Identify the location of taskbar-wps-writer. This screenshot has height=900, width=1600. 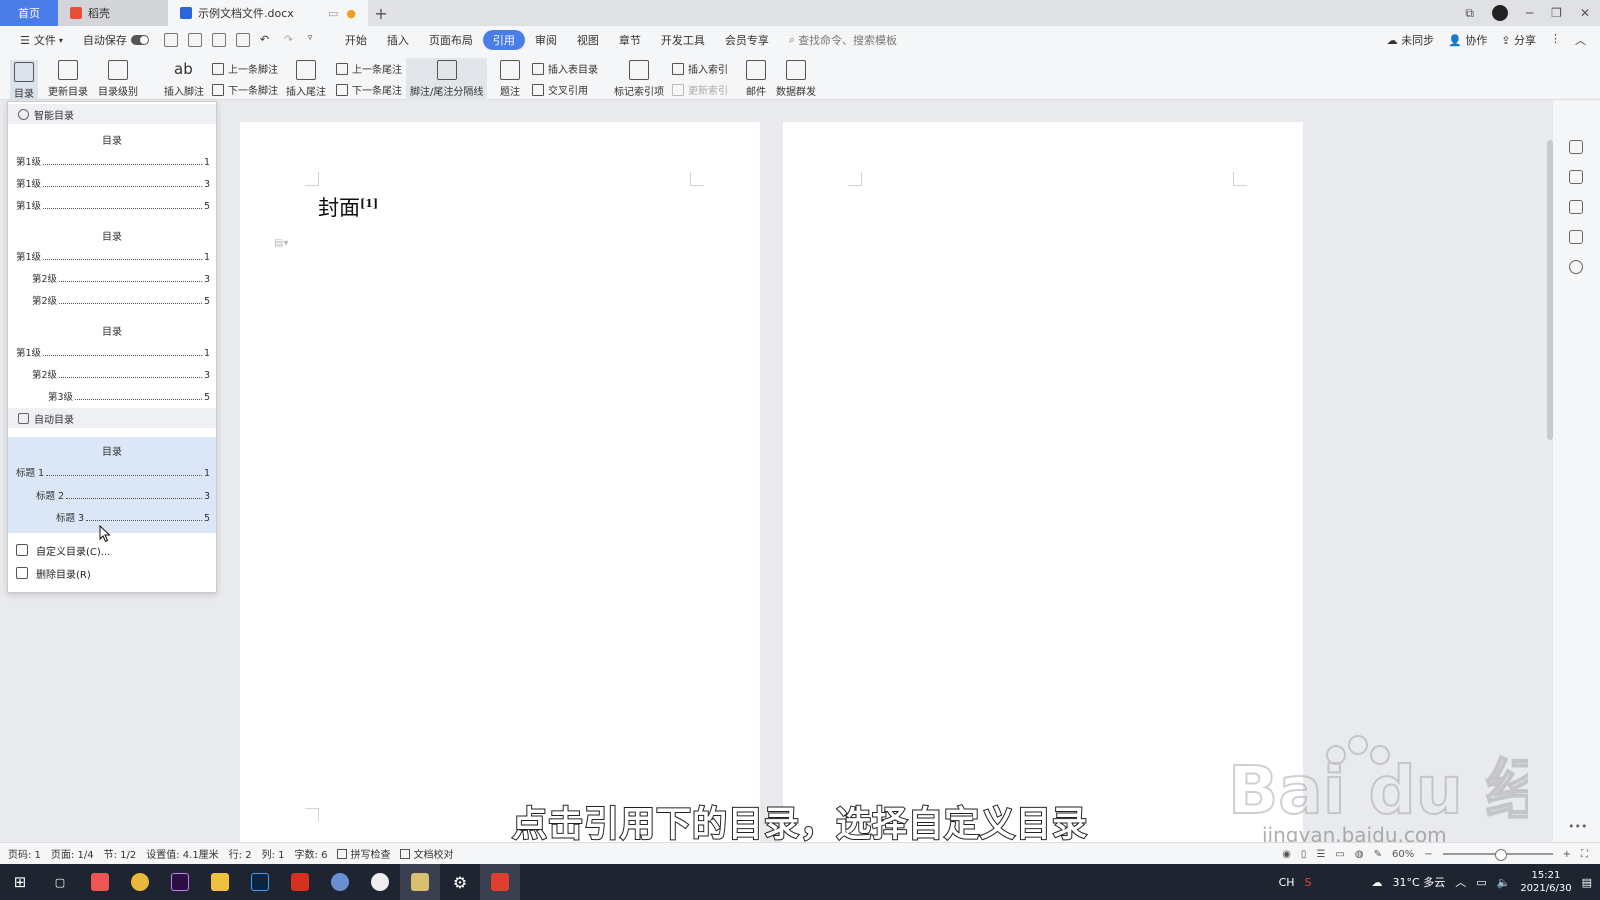
(500, 882).